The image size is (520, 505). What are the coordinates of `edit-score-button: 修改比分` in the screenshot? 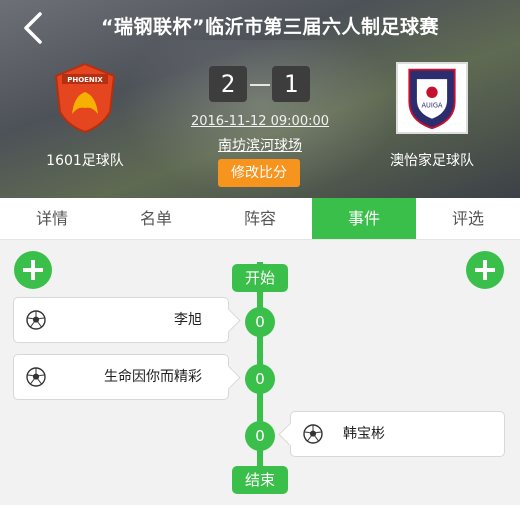 It's located at (259, 173).